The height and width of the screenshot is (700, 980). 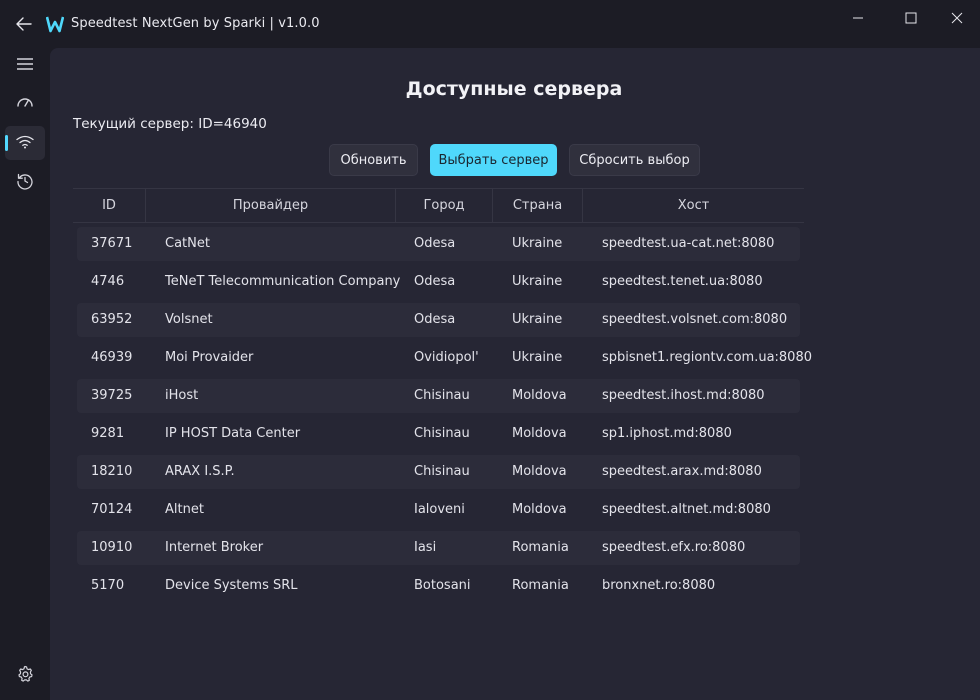 I want to click on cell-provider: Volsnet, so click(x=189, y=319).